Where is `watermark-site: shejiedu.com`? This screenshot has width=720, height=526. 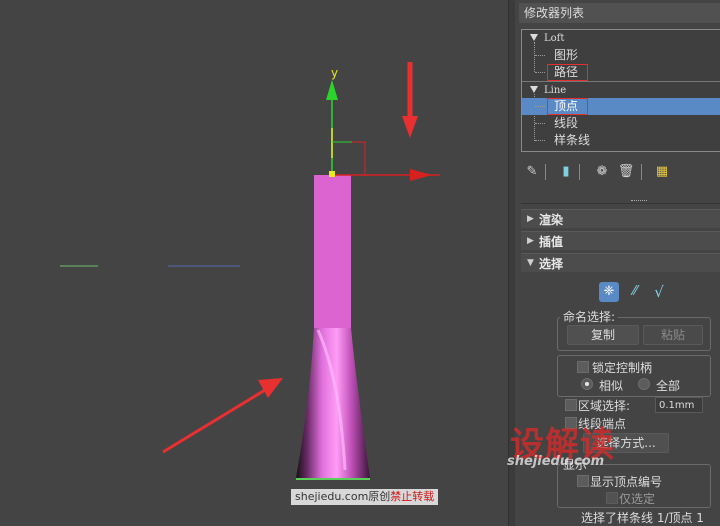 watermark-site: shejiedu.com is located at coordinates (556, 461).